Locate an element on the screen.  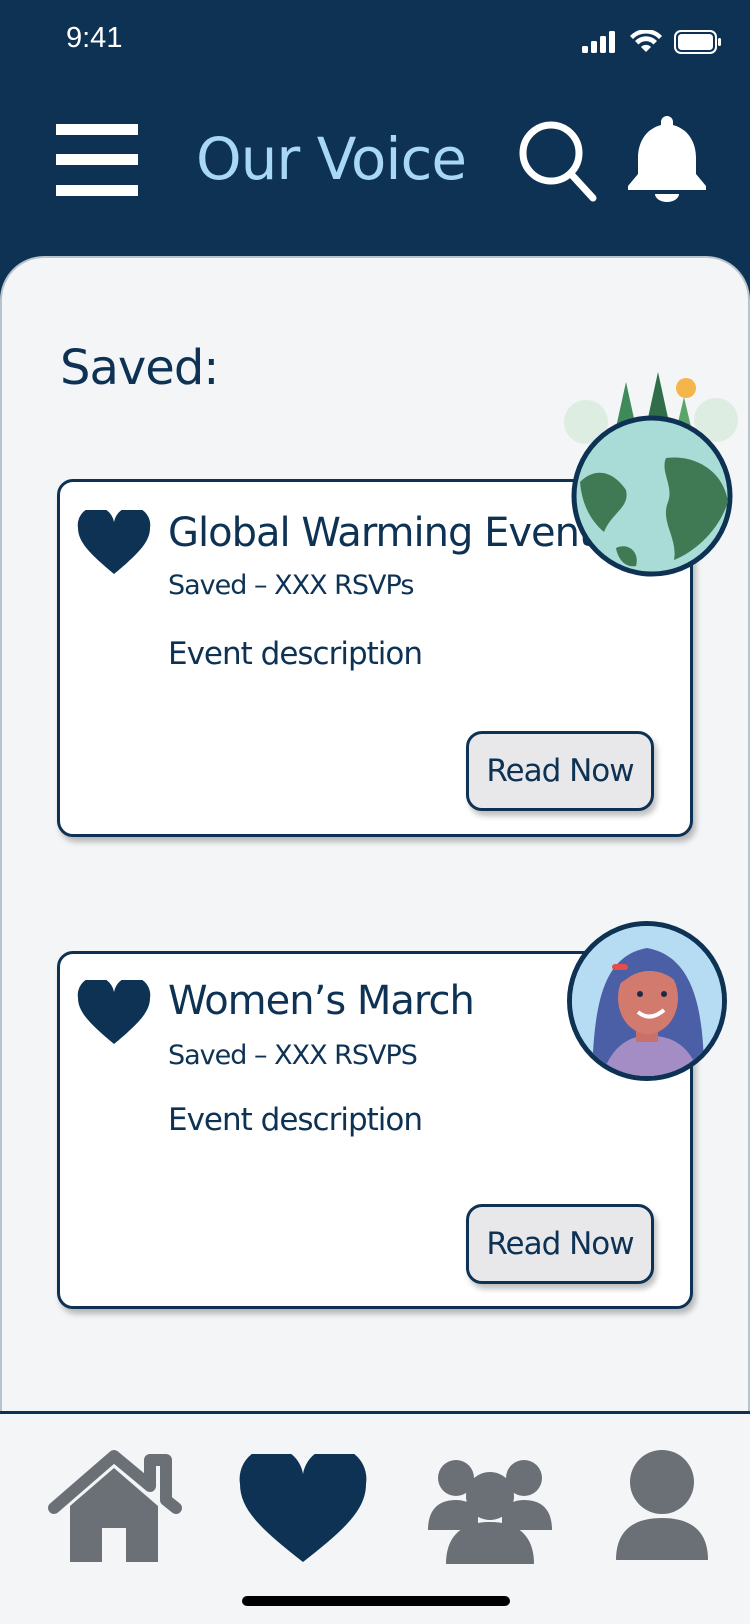
status-time: 9:41 is located at coordinates (94, 38).